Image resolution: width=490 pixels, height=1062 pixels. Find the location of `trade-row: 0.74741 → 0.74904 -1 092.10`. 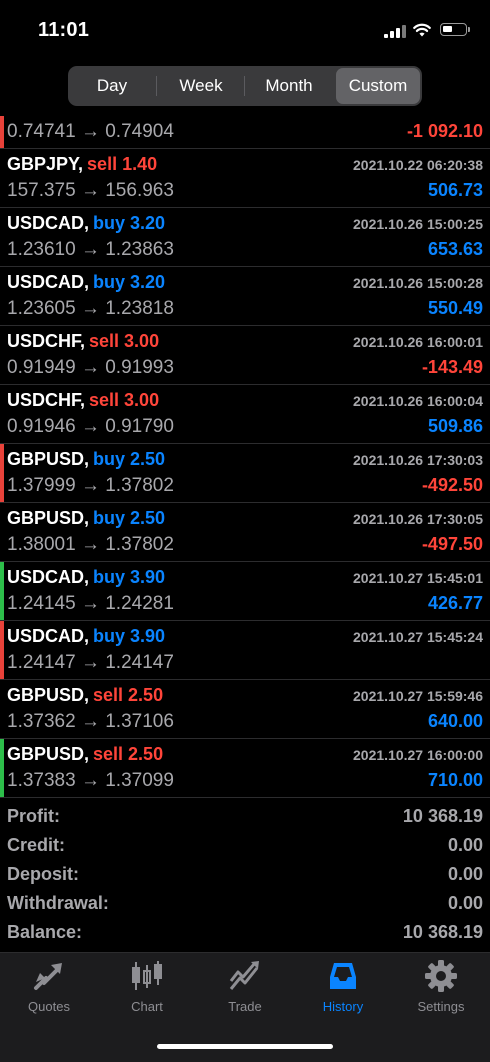

trade-row: 0.74741 → 0.74904 -1 092.10 is located at coordinates (245, 132).